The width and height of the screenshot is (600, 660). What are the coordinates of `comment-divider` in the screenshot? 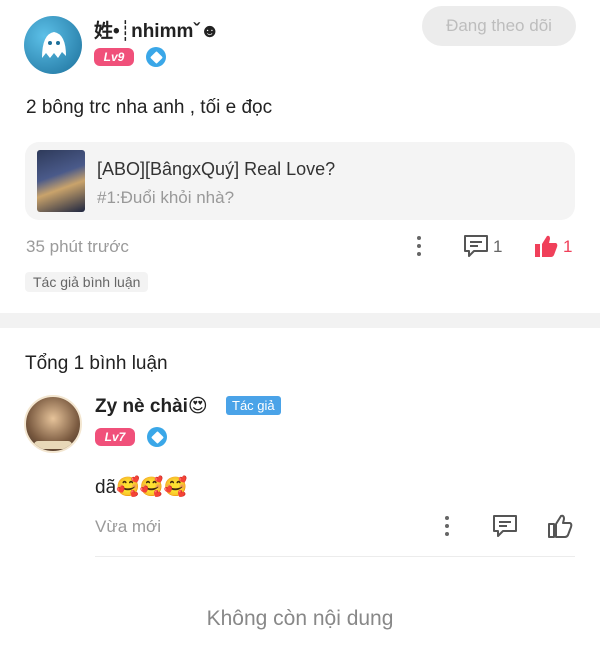 It's located at (335, 556).